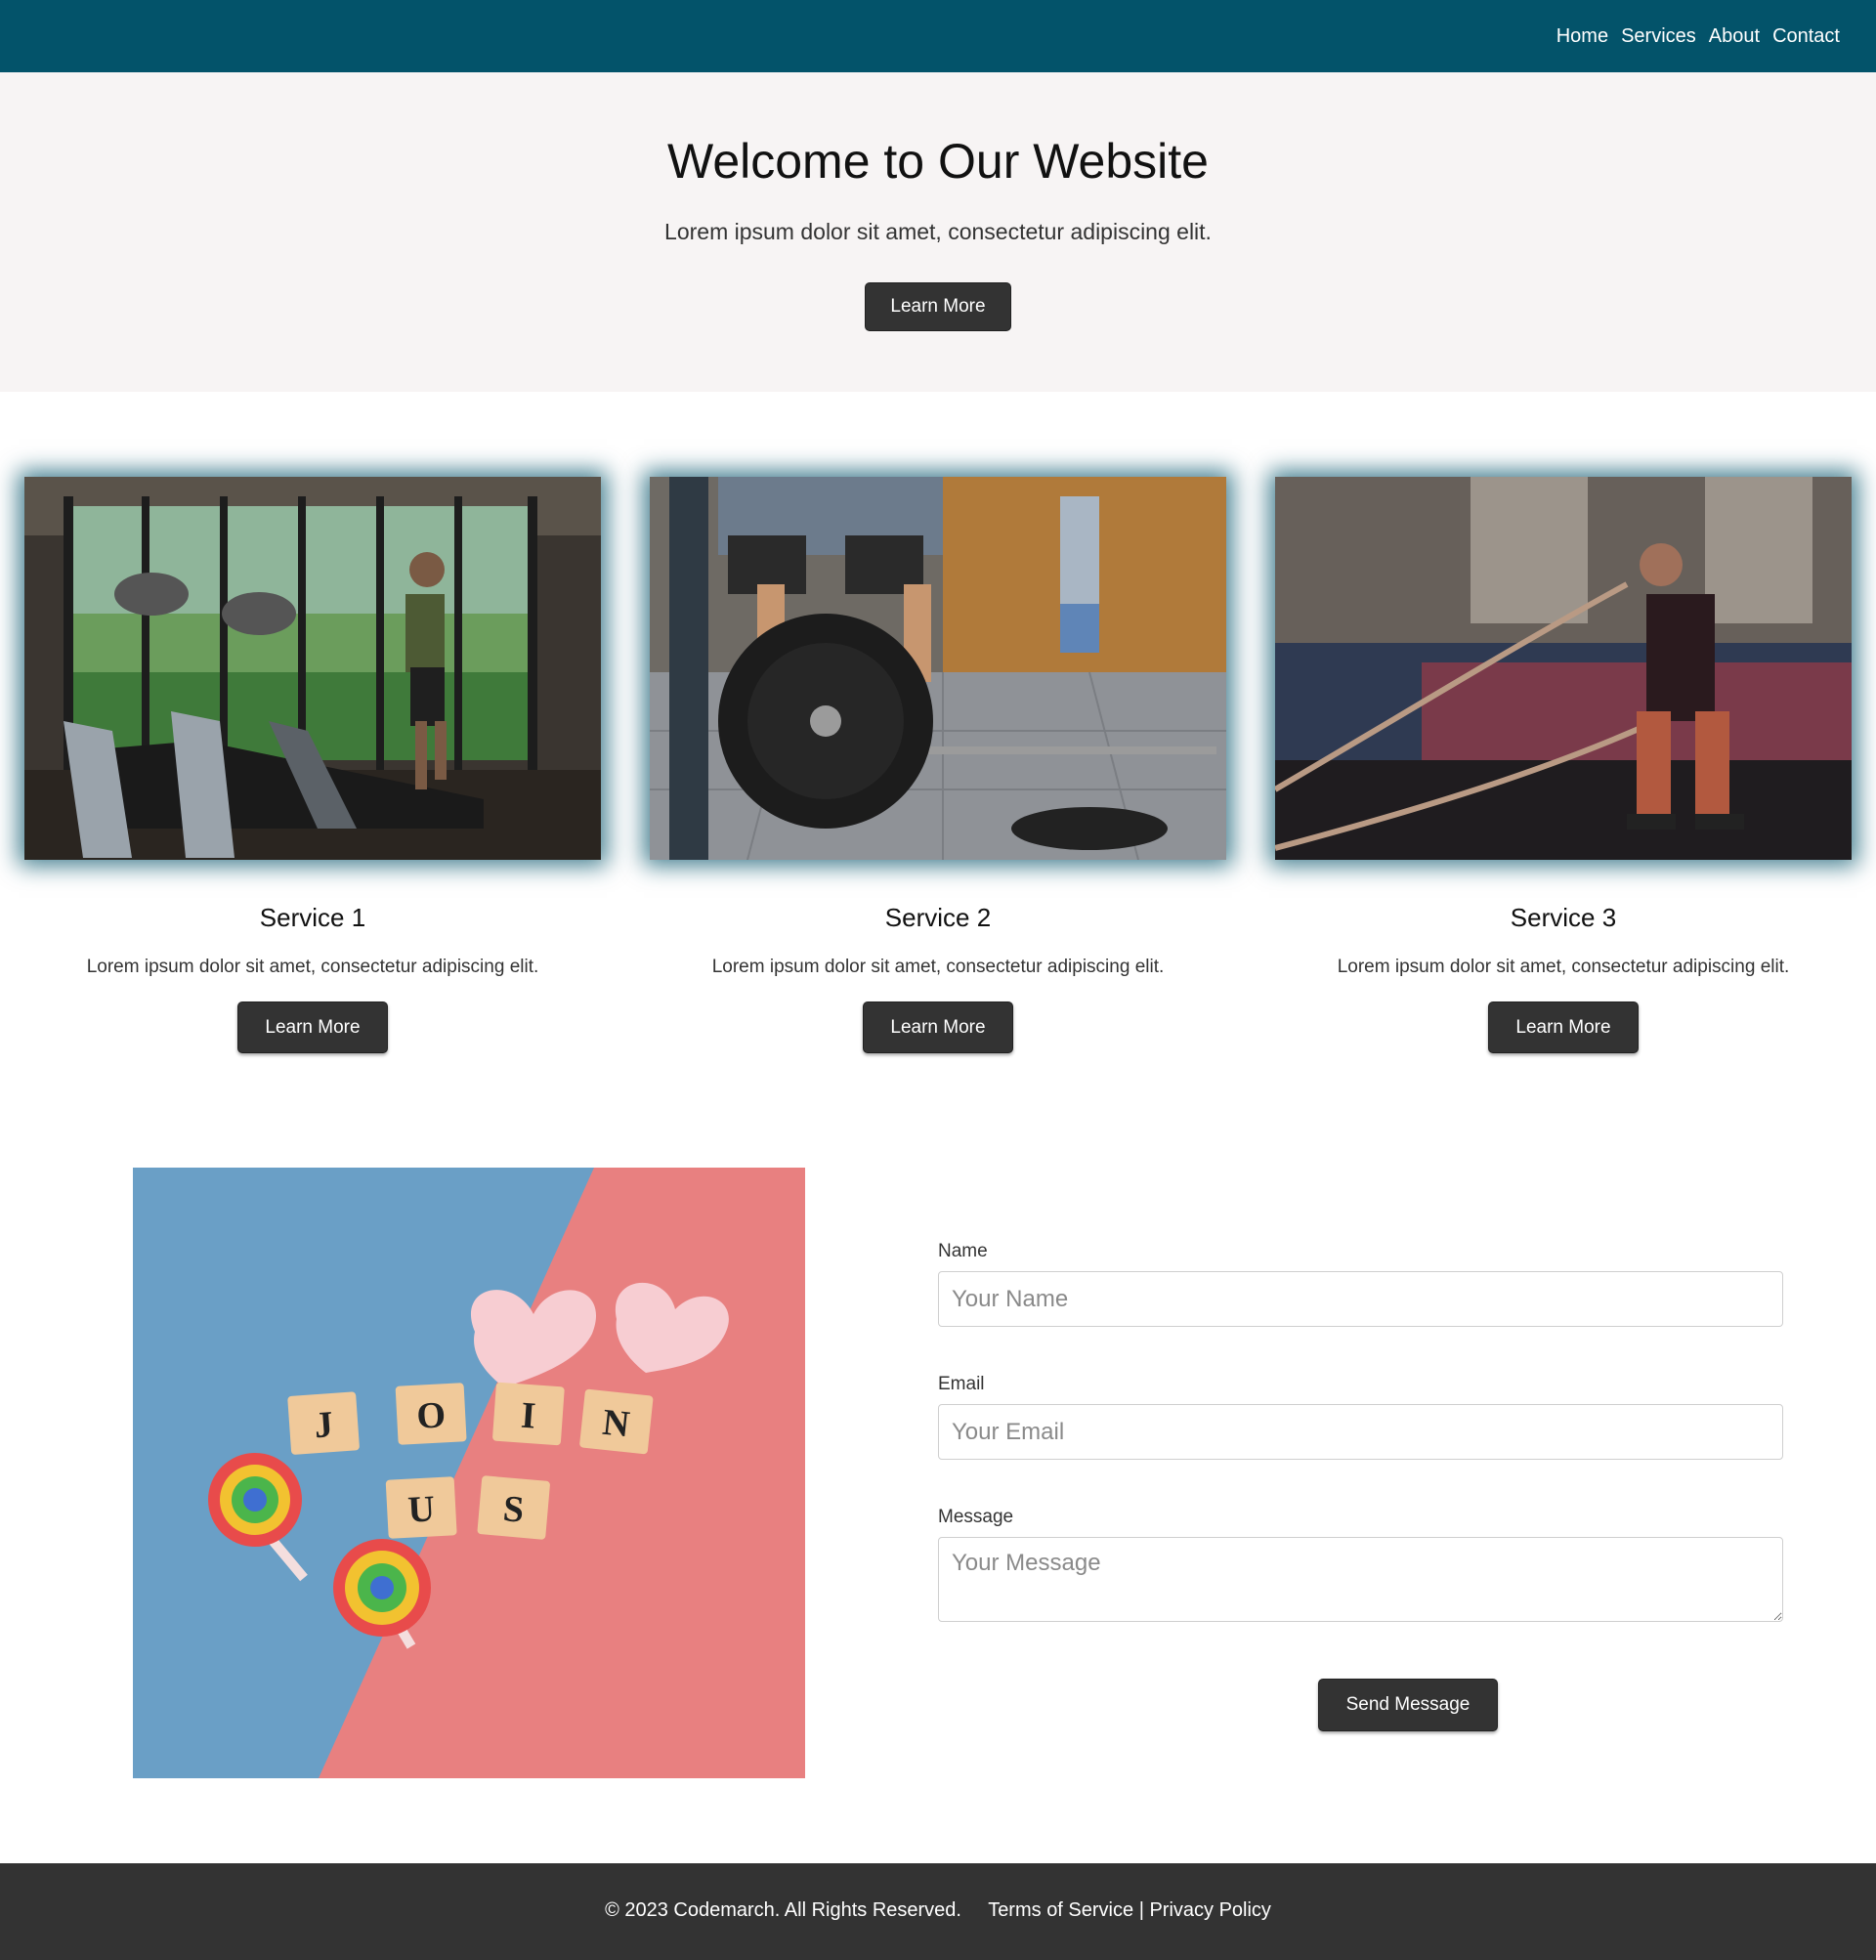 The width and height of the screenshot is (1876, 1960). Describe the element at coordinates (938, 306) in the screenshot. I see `hero-learn-more-button: Learn More` at that location.